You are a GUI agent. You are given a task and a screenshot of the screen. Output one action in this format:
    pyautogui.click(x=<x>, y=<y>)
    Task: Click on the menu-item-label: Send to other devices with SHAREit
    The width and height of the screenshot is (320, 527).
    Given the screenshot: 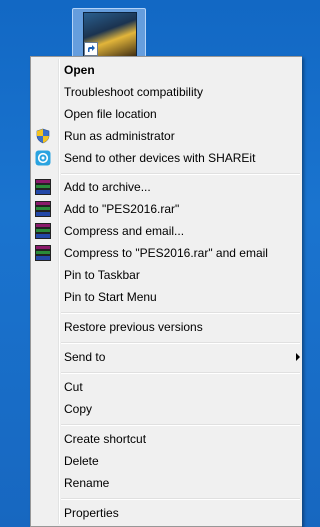 What is the action you would take?
    pyautogui.click(x=160, y=158)
    